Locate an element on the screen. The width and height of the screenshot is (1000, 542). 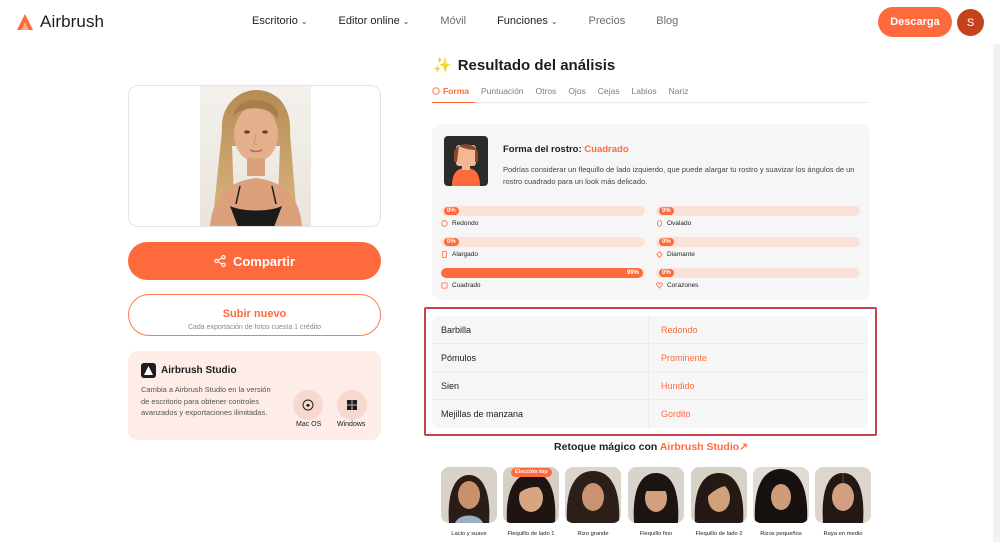
score-bar-redondo: 0% Redondo is located at coordinates (543, 216).